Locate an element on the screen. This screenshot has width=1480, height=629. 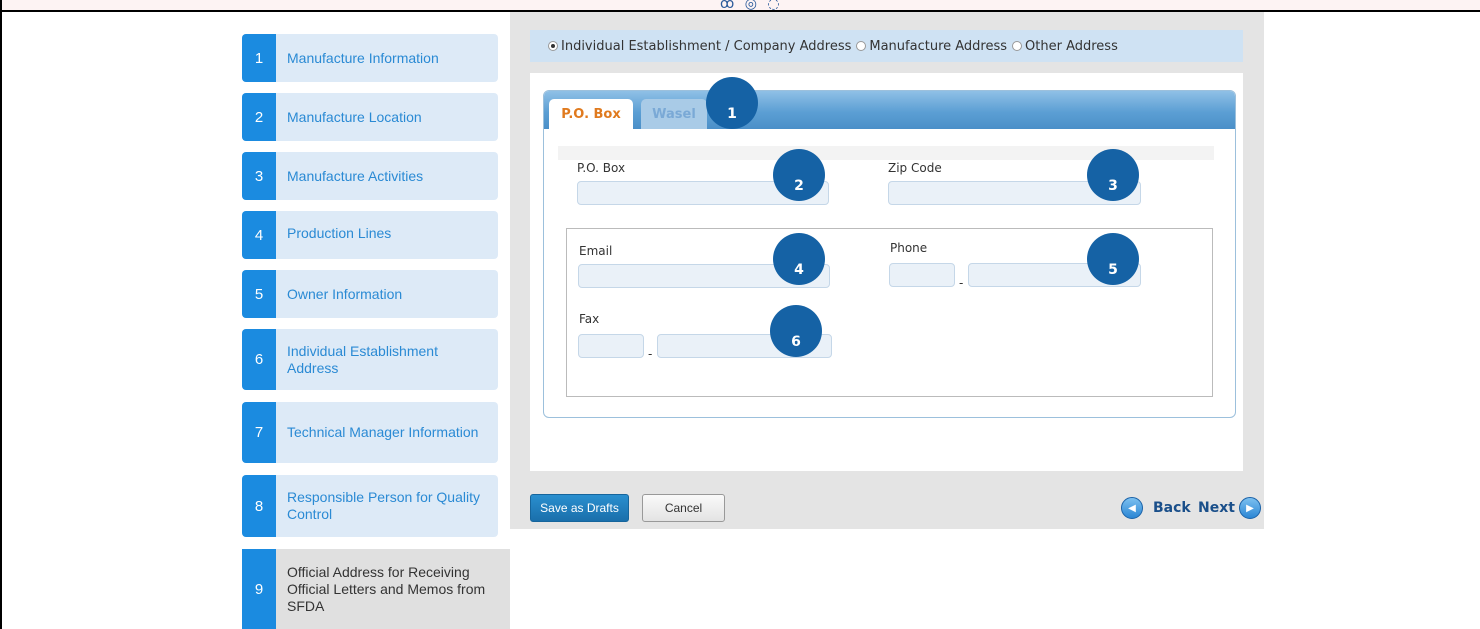
email-label: Email is located at coordinates (596, 251).